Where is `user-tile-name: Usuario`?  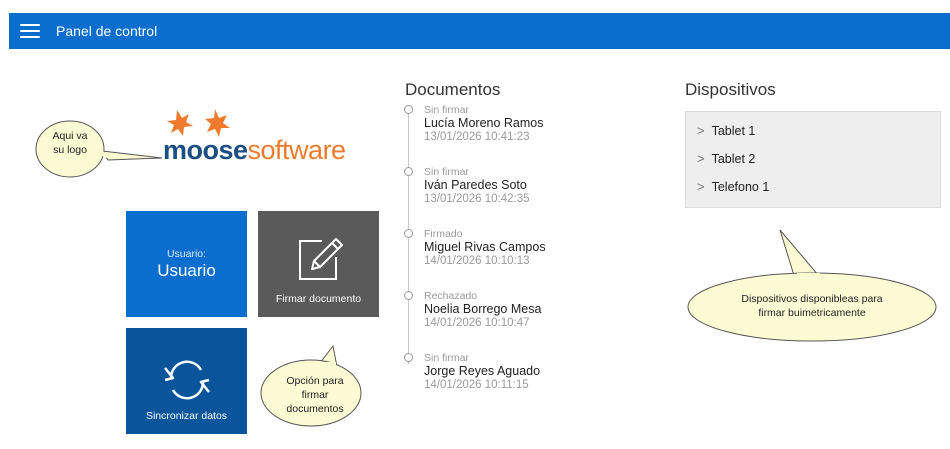 user-tile-name: Usuario is located at coordinates (186, 270).